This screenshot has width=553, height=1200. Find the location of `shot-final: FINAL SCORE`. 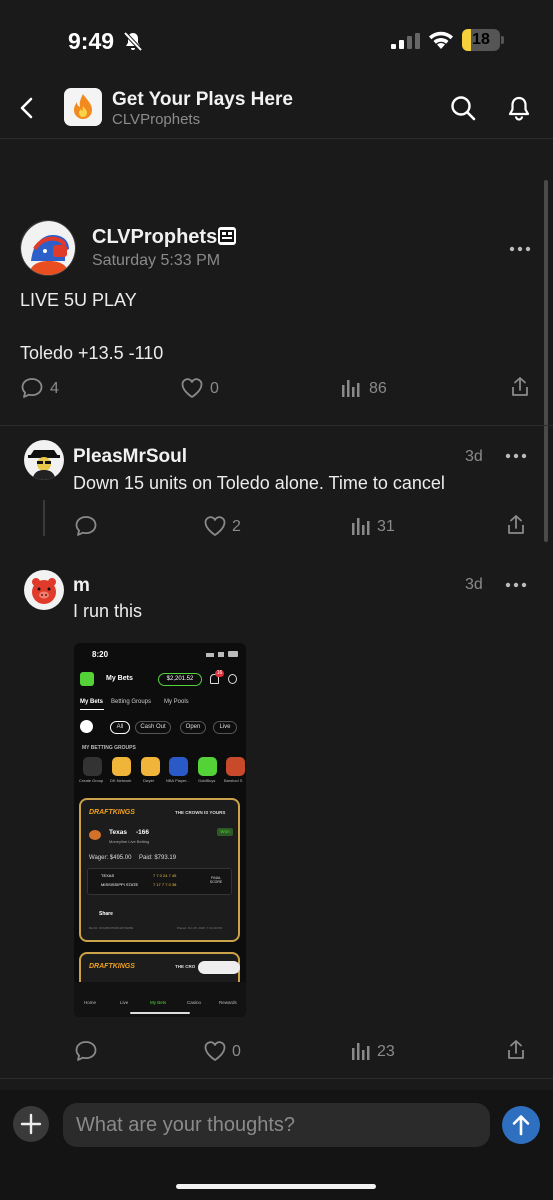

shot-final: FINAL SCORE is located at coordinates (216, 880).